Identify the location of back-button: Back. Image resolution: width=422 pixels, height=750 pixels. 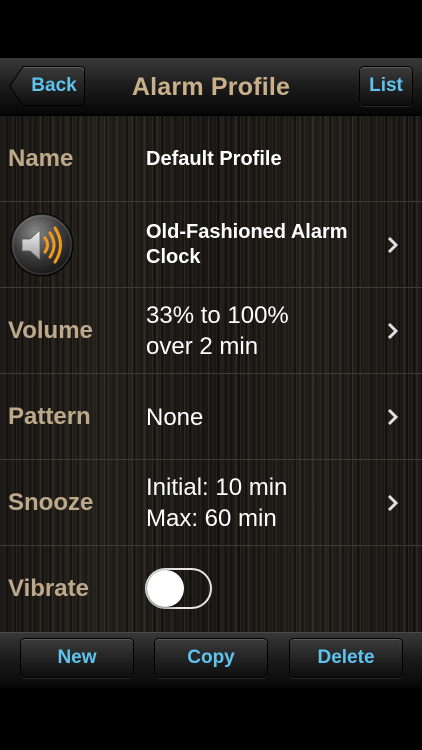
(47, 86).